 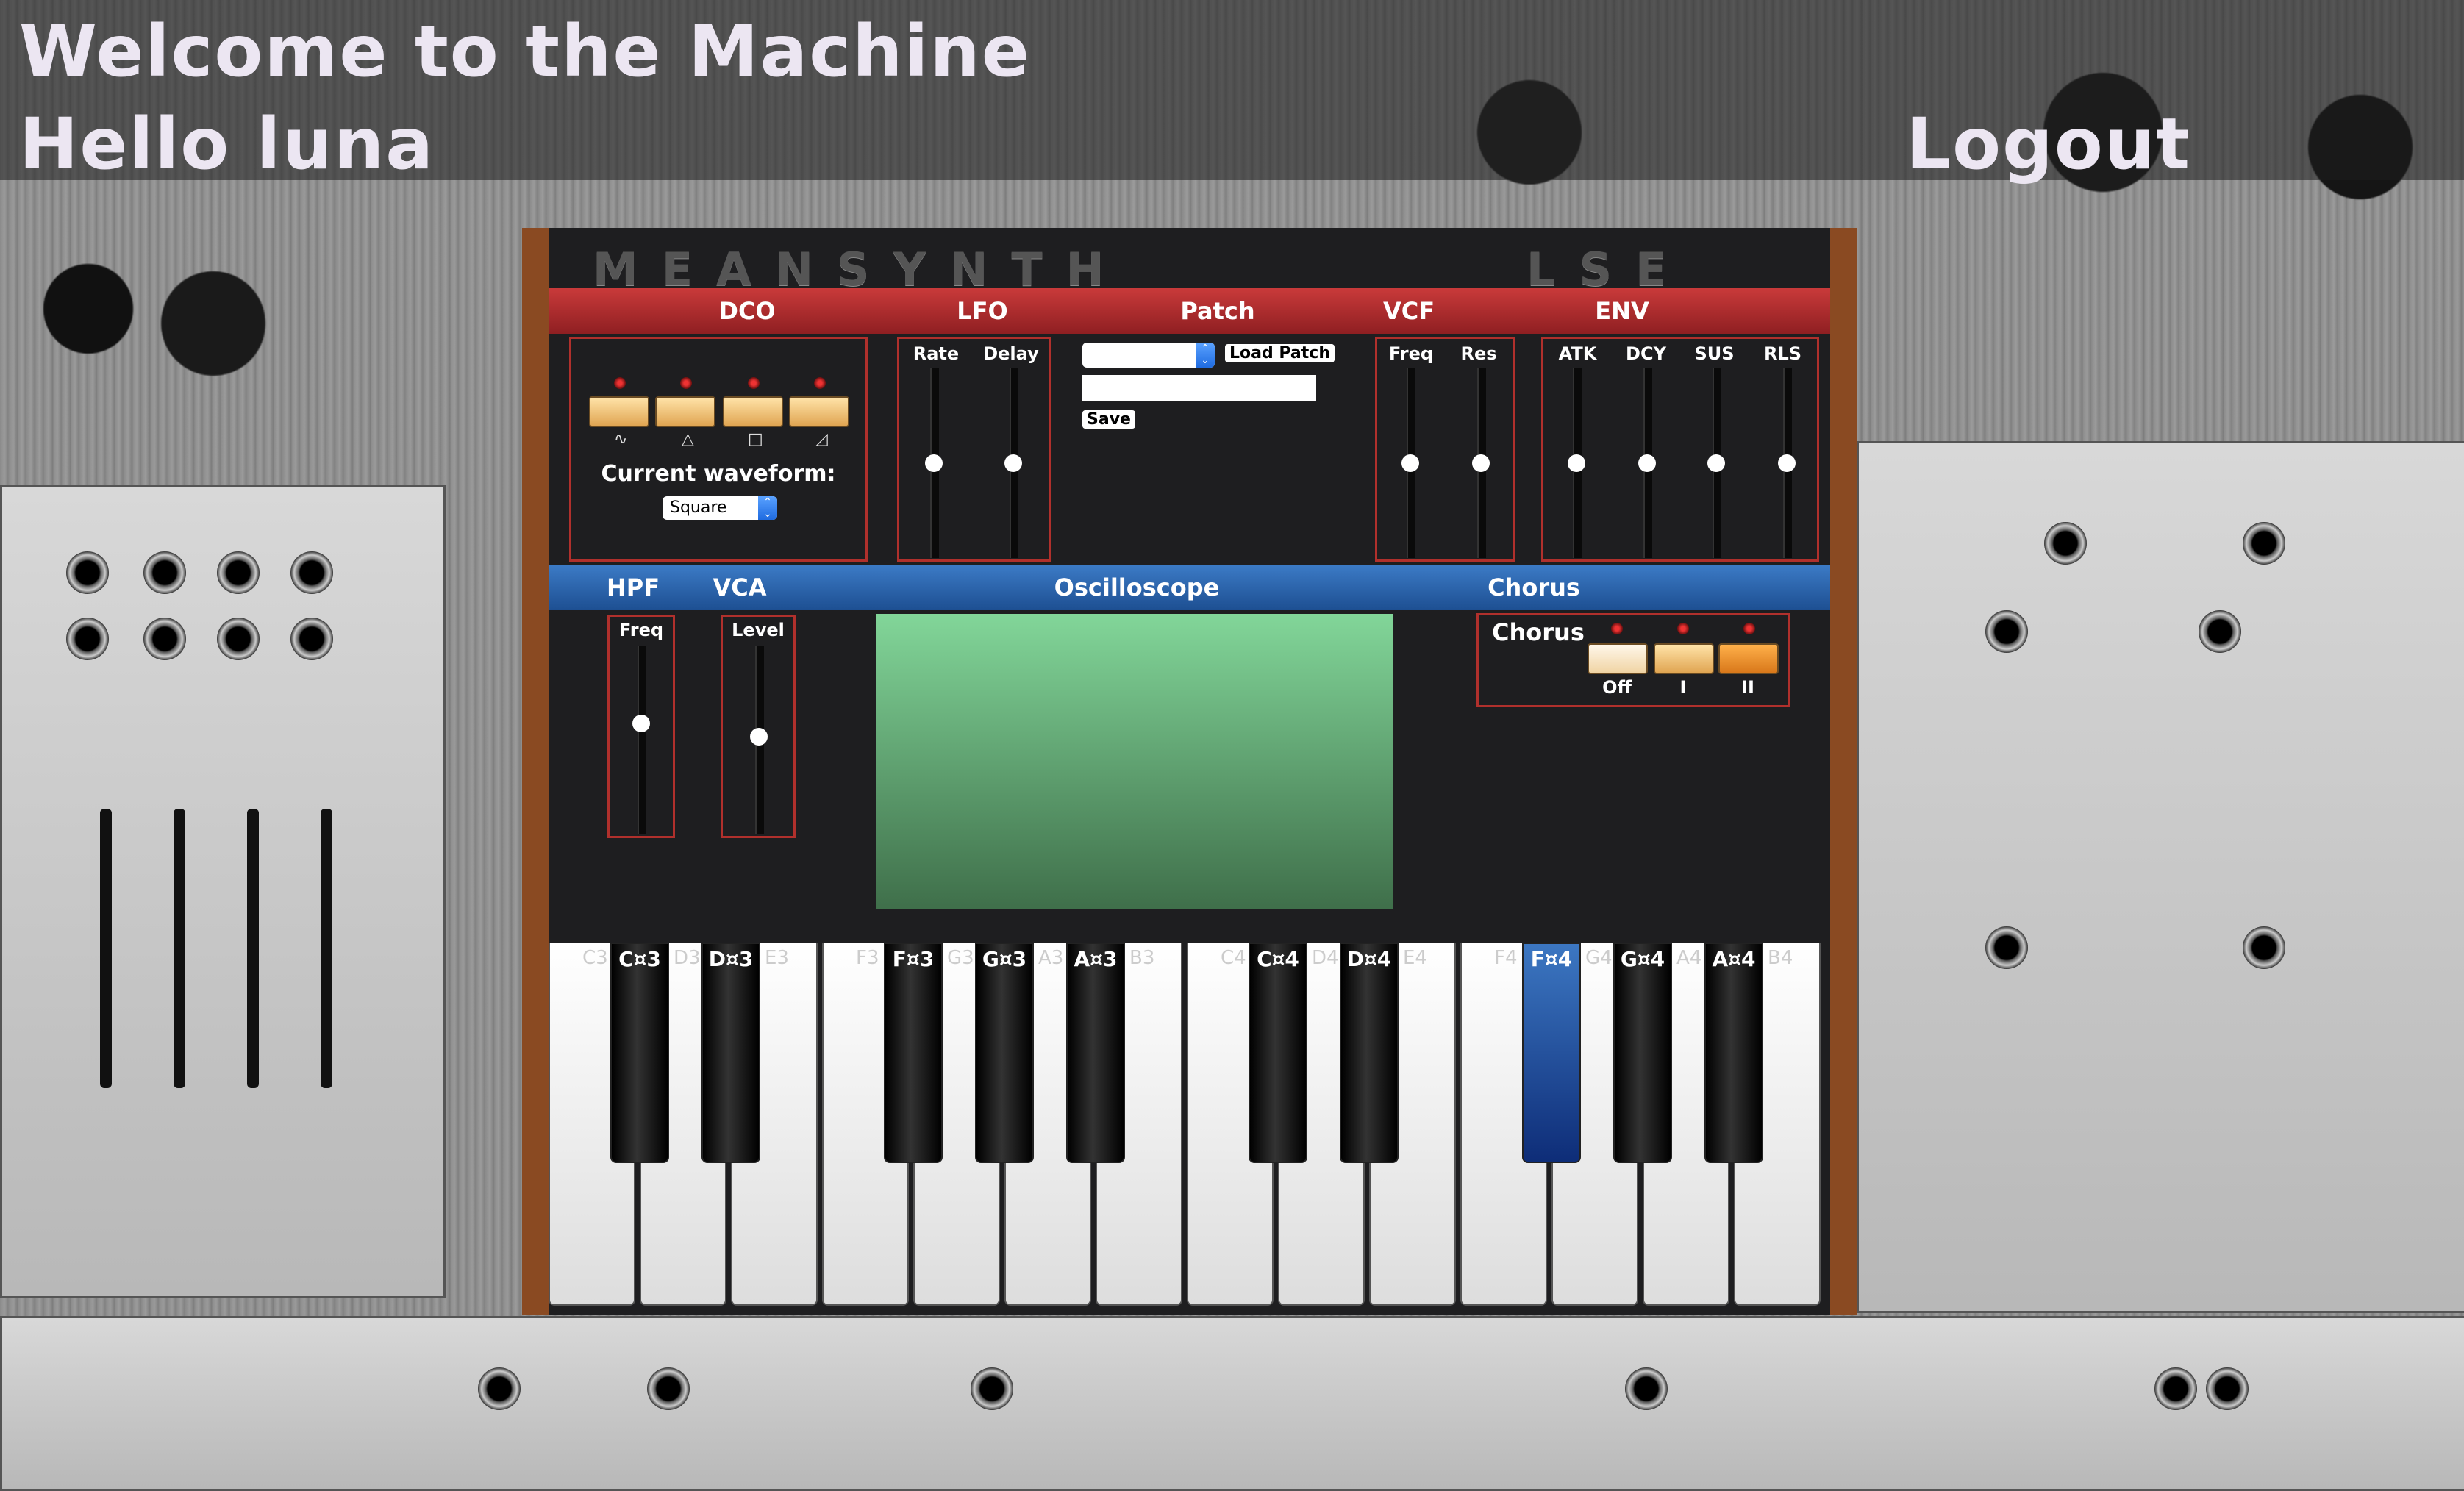 I want to click on patch-name-input, so click(x=1199, y=388).